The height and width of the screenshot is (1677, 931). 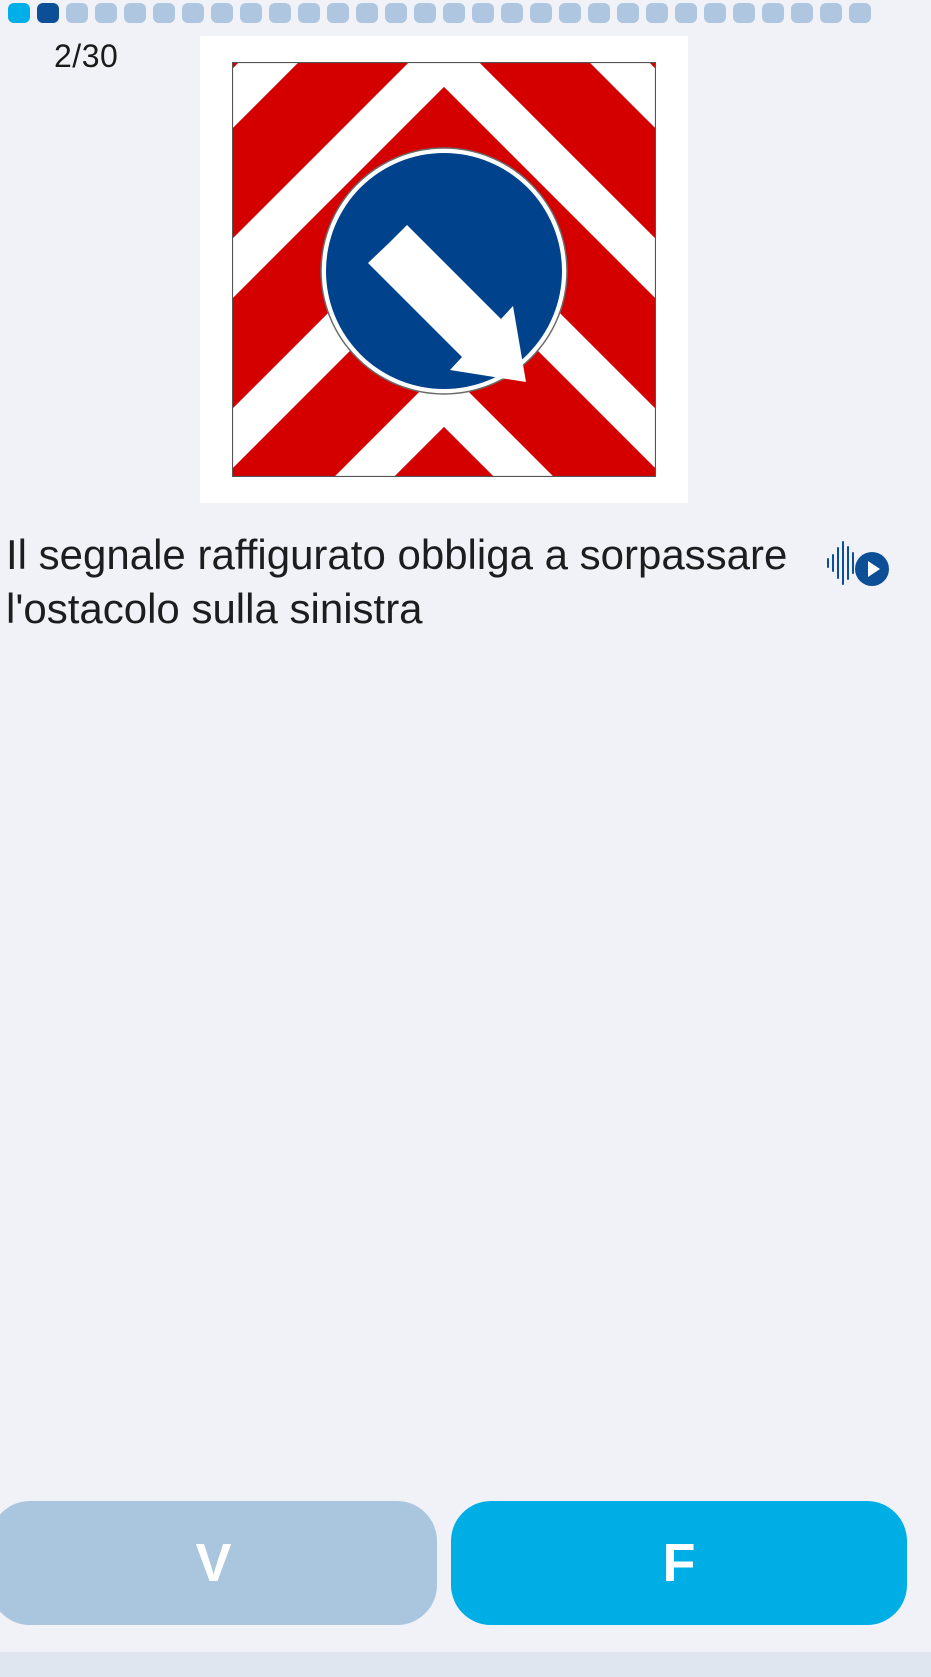 What do you see at coordinates (218, 1563) in the screenshot?
I see `answer-true-button: V` at bounding box center [218, 1563].